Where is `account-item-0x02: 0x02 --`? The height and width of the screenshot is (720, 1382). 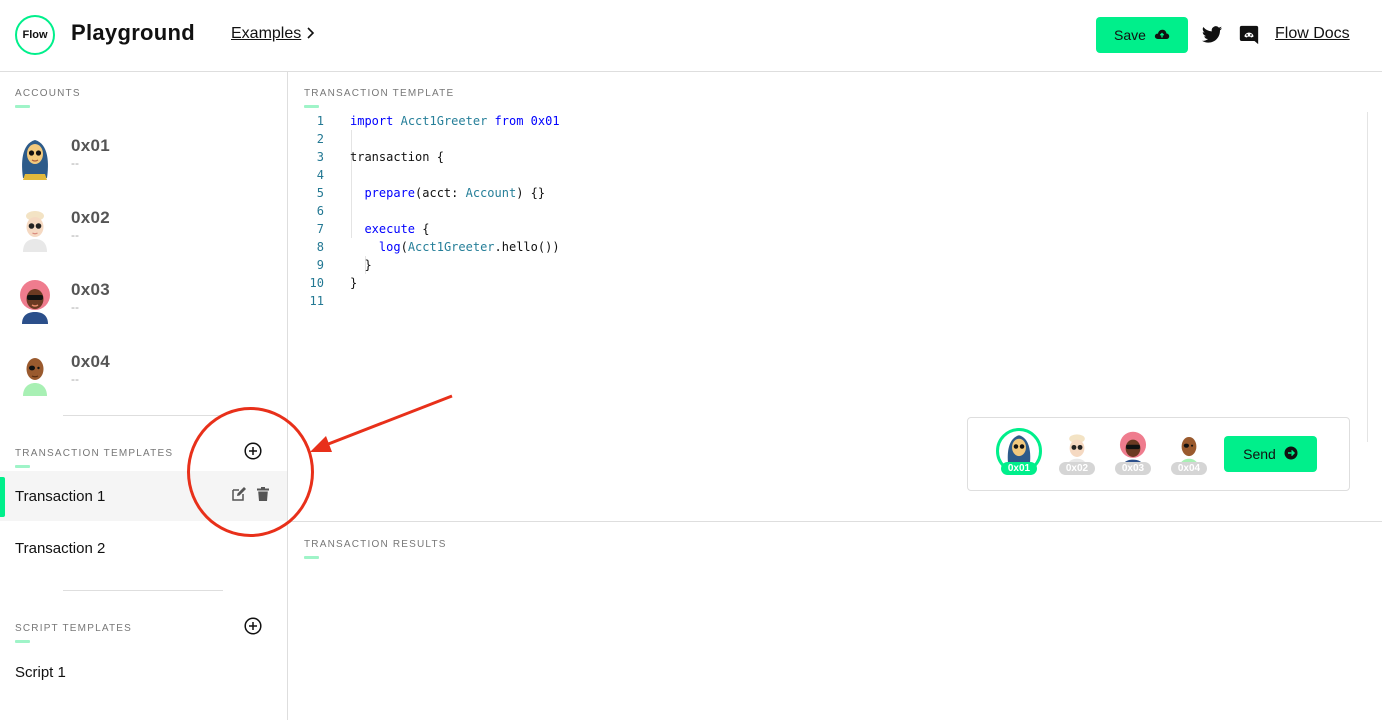 account-item-0x02: 0x02 -- is located at coordinates (145, 230).